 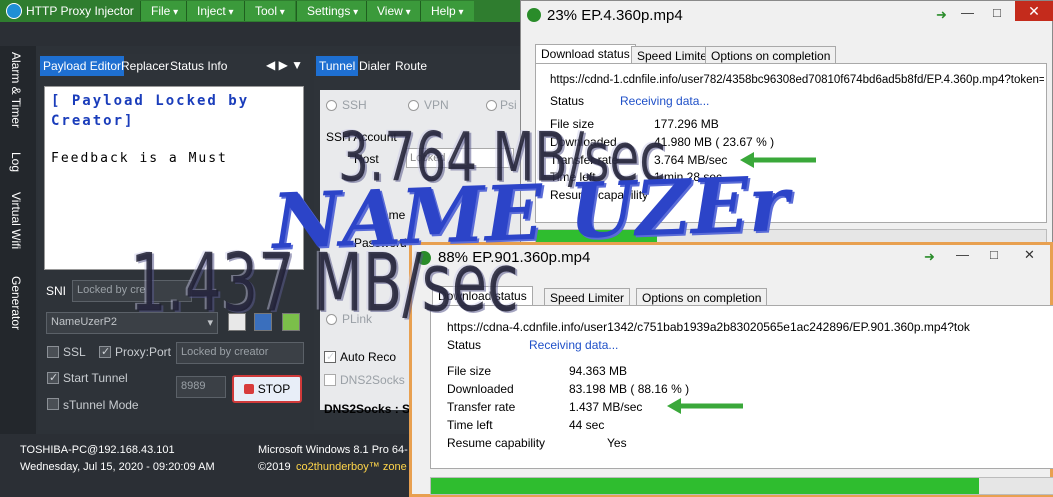 I want to click on download-2-minimize-to-tray-icon: ➜, so click(x=929, y=257).